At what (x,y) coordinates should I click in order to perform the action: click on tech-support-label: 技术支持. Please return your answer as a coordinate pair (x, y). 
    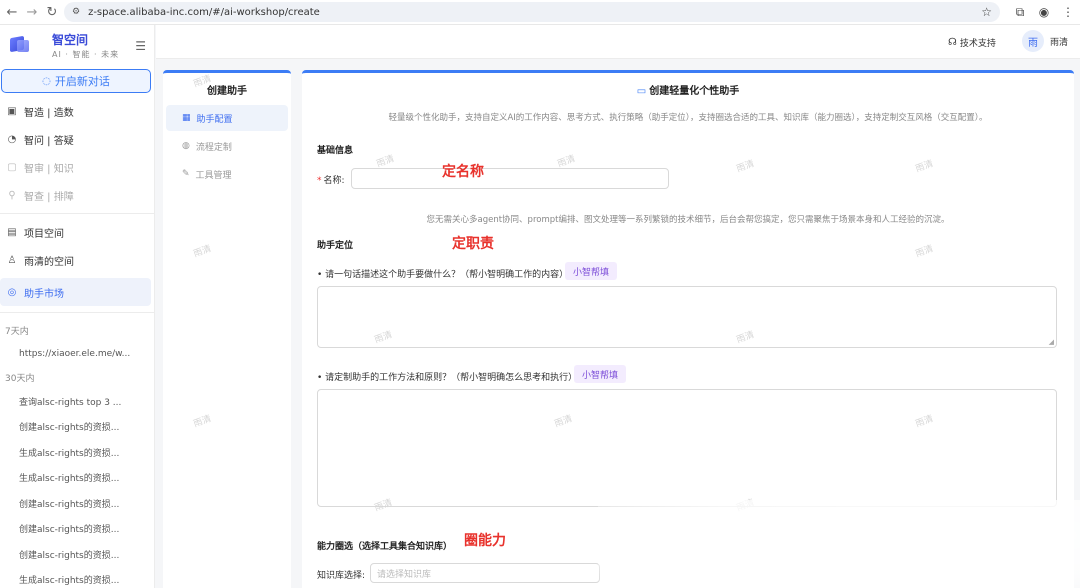
    Looking at the image, I should click on (977, 44).